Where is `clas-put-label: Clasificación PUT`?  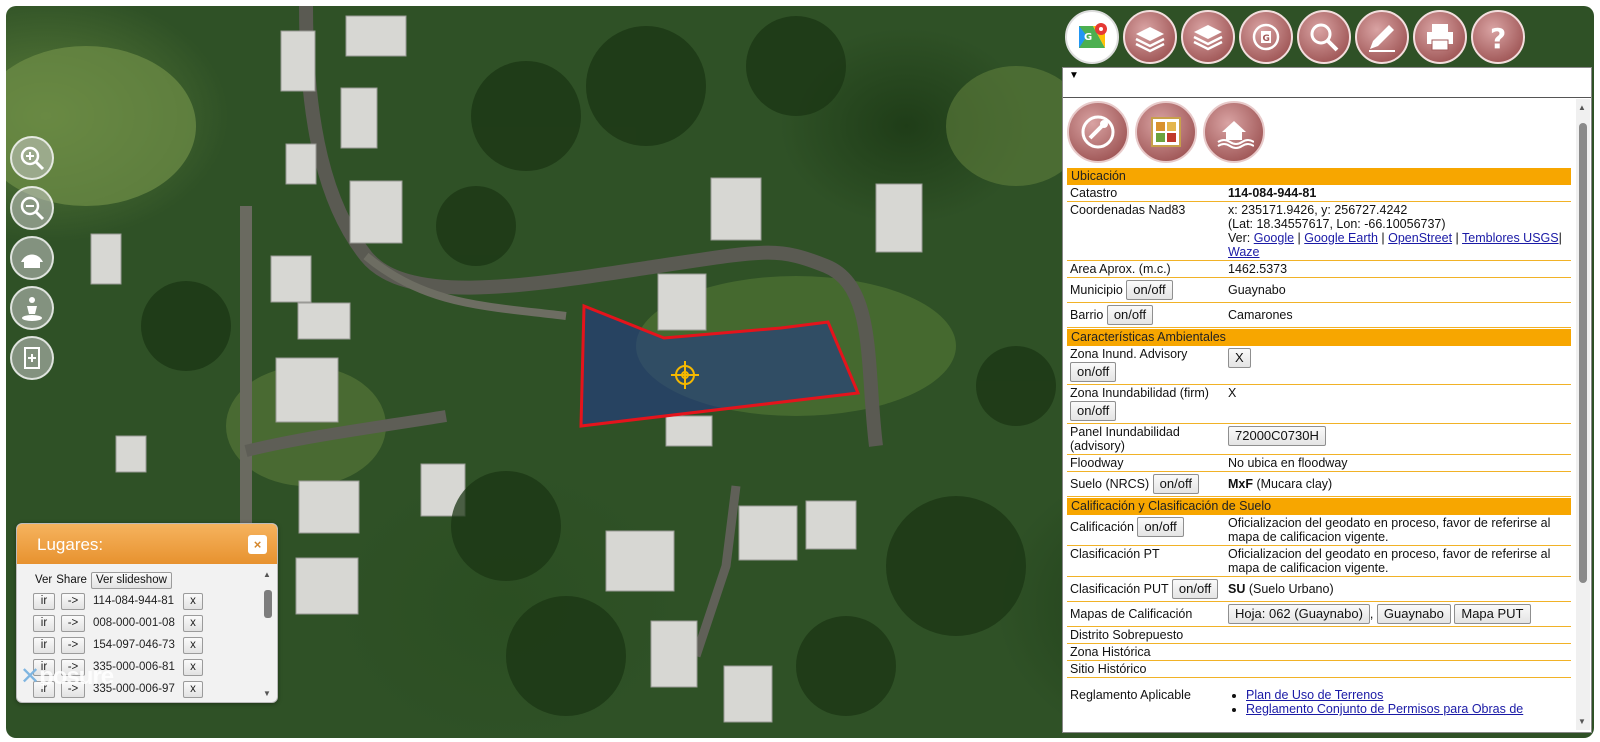 clas-put-label: Clasificación PUT is located at coordinates (1119, 589).